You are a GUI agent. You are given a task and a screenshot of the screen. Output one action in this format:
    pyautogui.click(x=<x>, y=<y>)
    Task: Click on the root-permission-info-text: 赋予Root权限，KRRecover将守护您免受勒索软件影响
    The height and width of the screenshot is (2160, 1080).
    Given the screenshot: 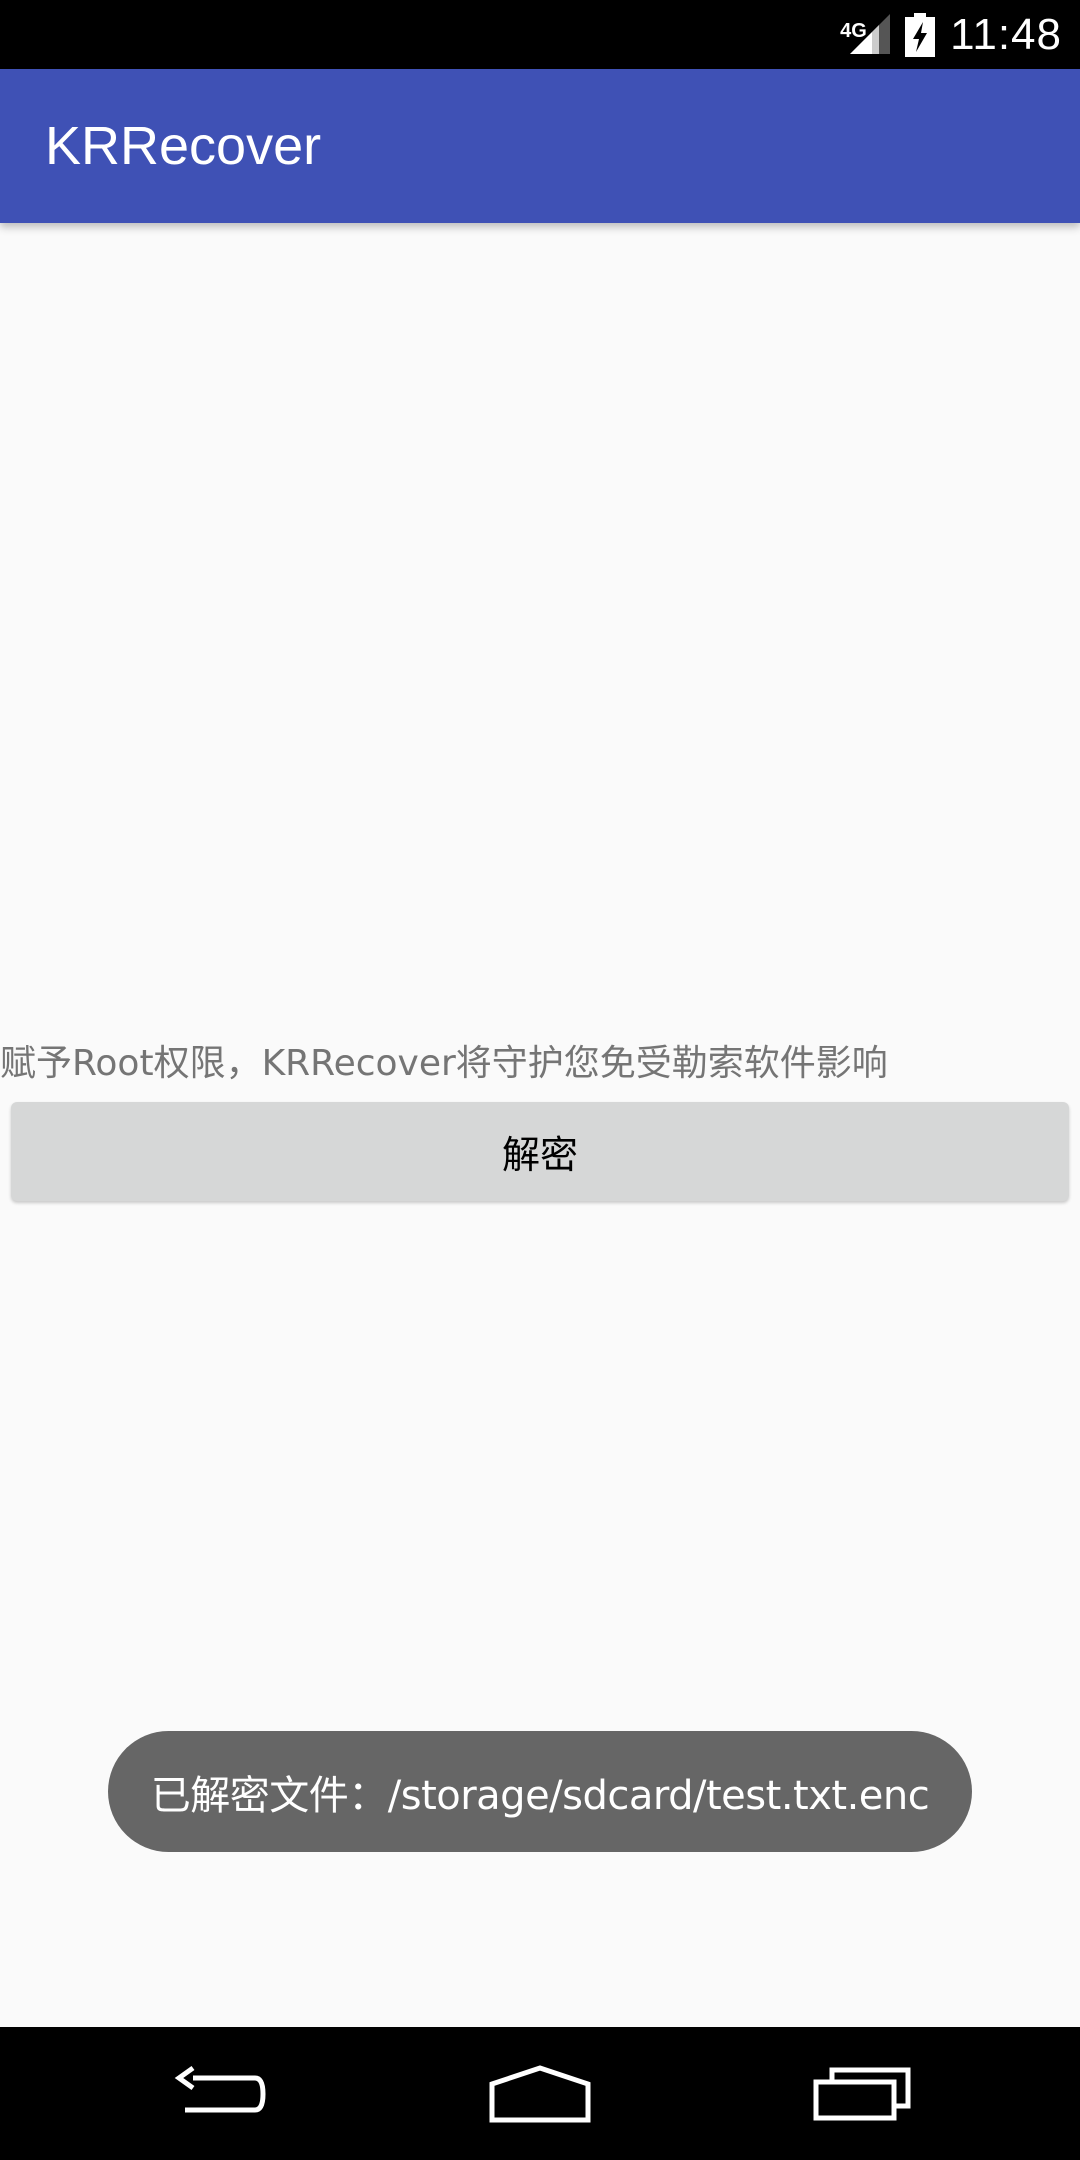 What is the action you would take?
    pyautogui.click(x=444, y=1063)
    